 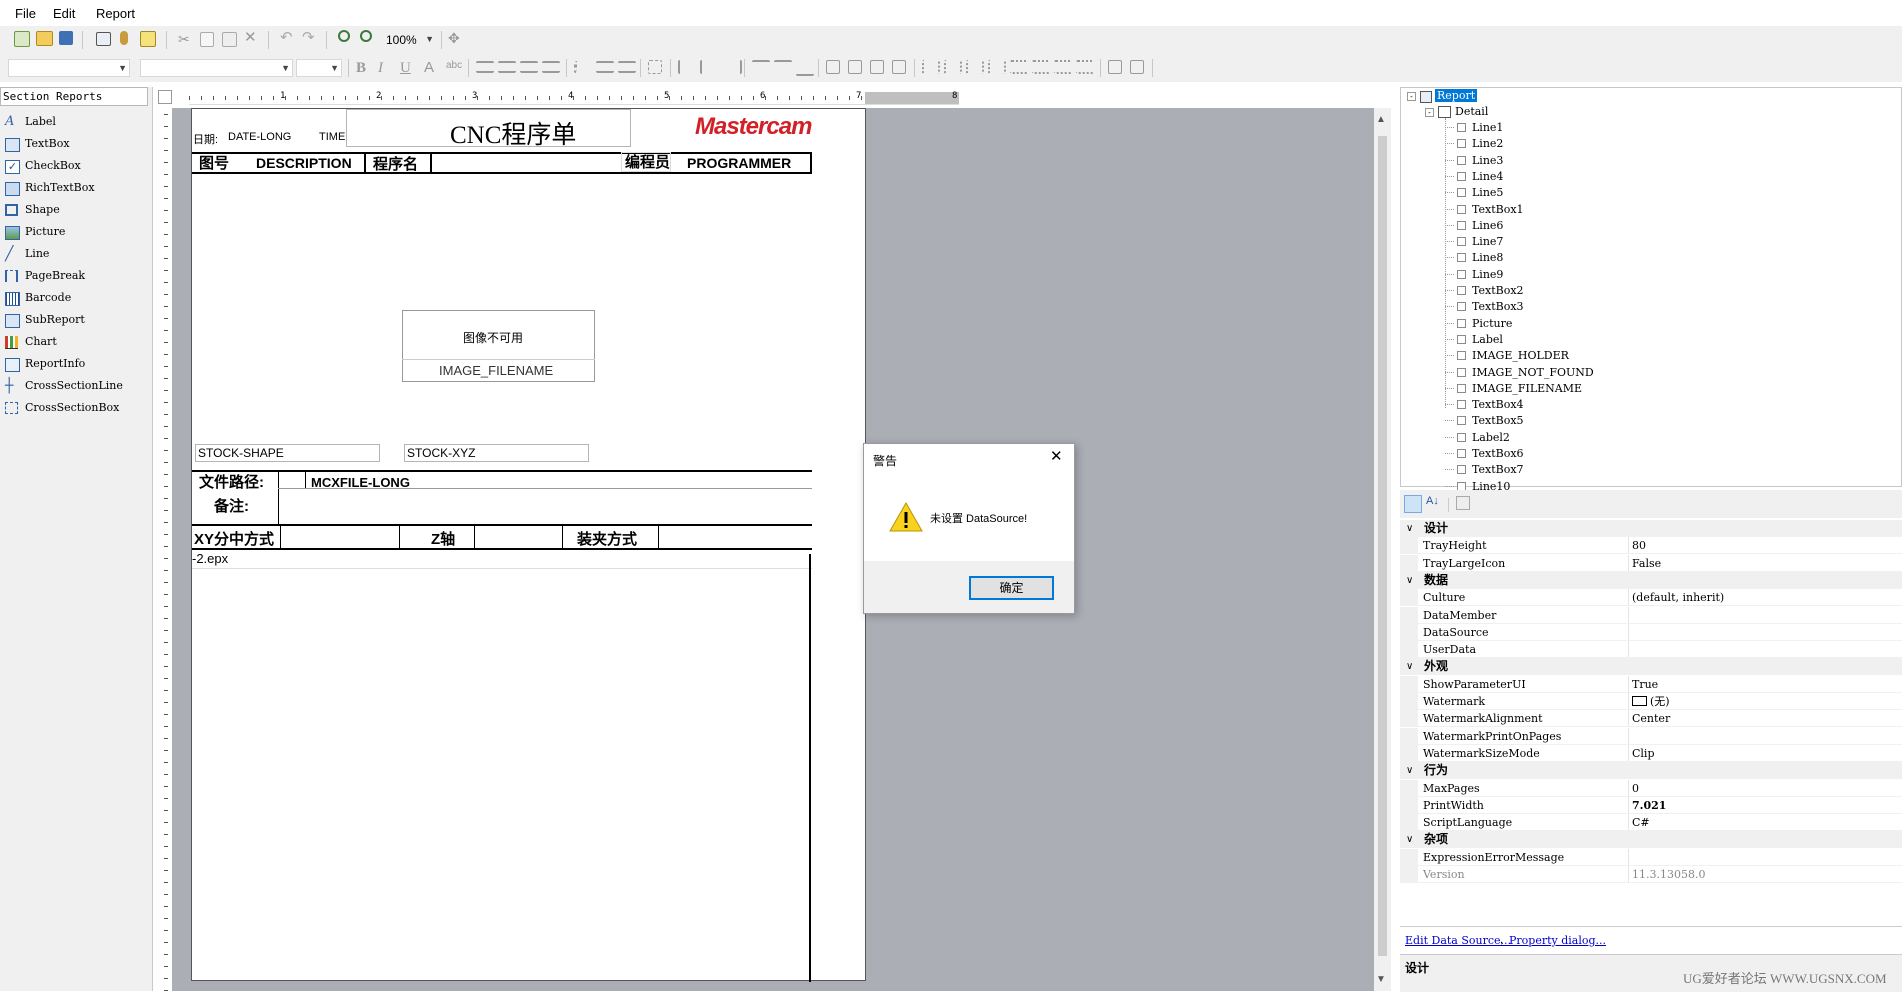 What do you see at coordinates (1641, 822) in the screenshot?
I see `property-value: C#` at bounding box center [1641, 822].